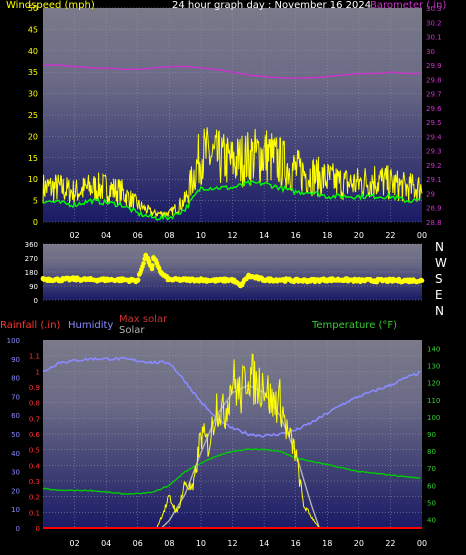 This screenshot has width=466, height=555. Describe the element at coordinates (439, 311) in the screenshot. I see `compass-n-bottom: N` at that location.